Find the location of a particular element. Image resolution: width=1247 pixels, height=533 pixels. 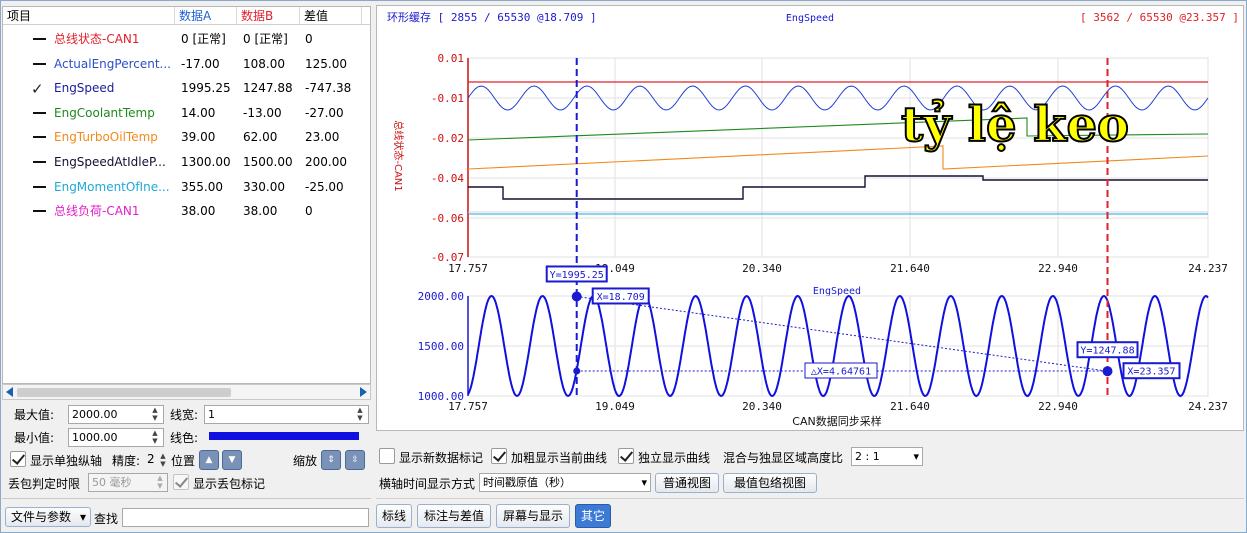

check-icon: ✓ is located at coordinates (37, 89).